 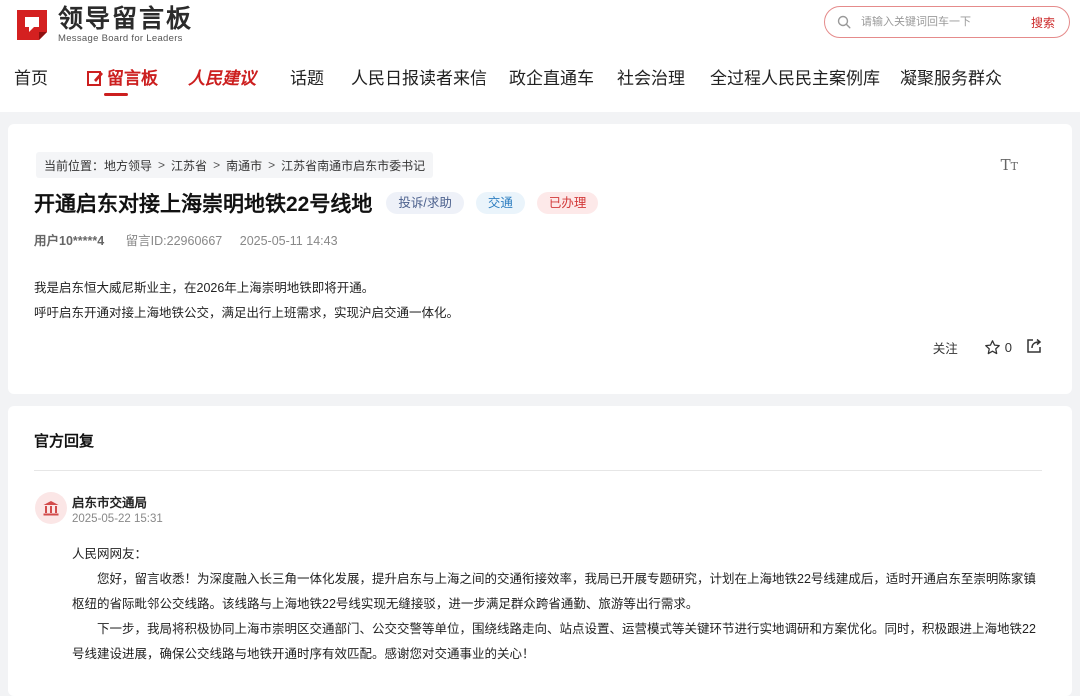 I want to click on tag-type: 投诉/求助, so click(x=424, y=203).